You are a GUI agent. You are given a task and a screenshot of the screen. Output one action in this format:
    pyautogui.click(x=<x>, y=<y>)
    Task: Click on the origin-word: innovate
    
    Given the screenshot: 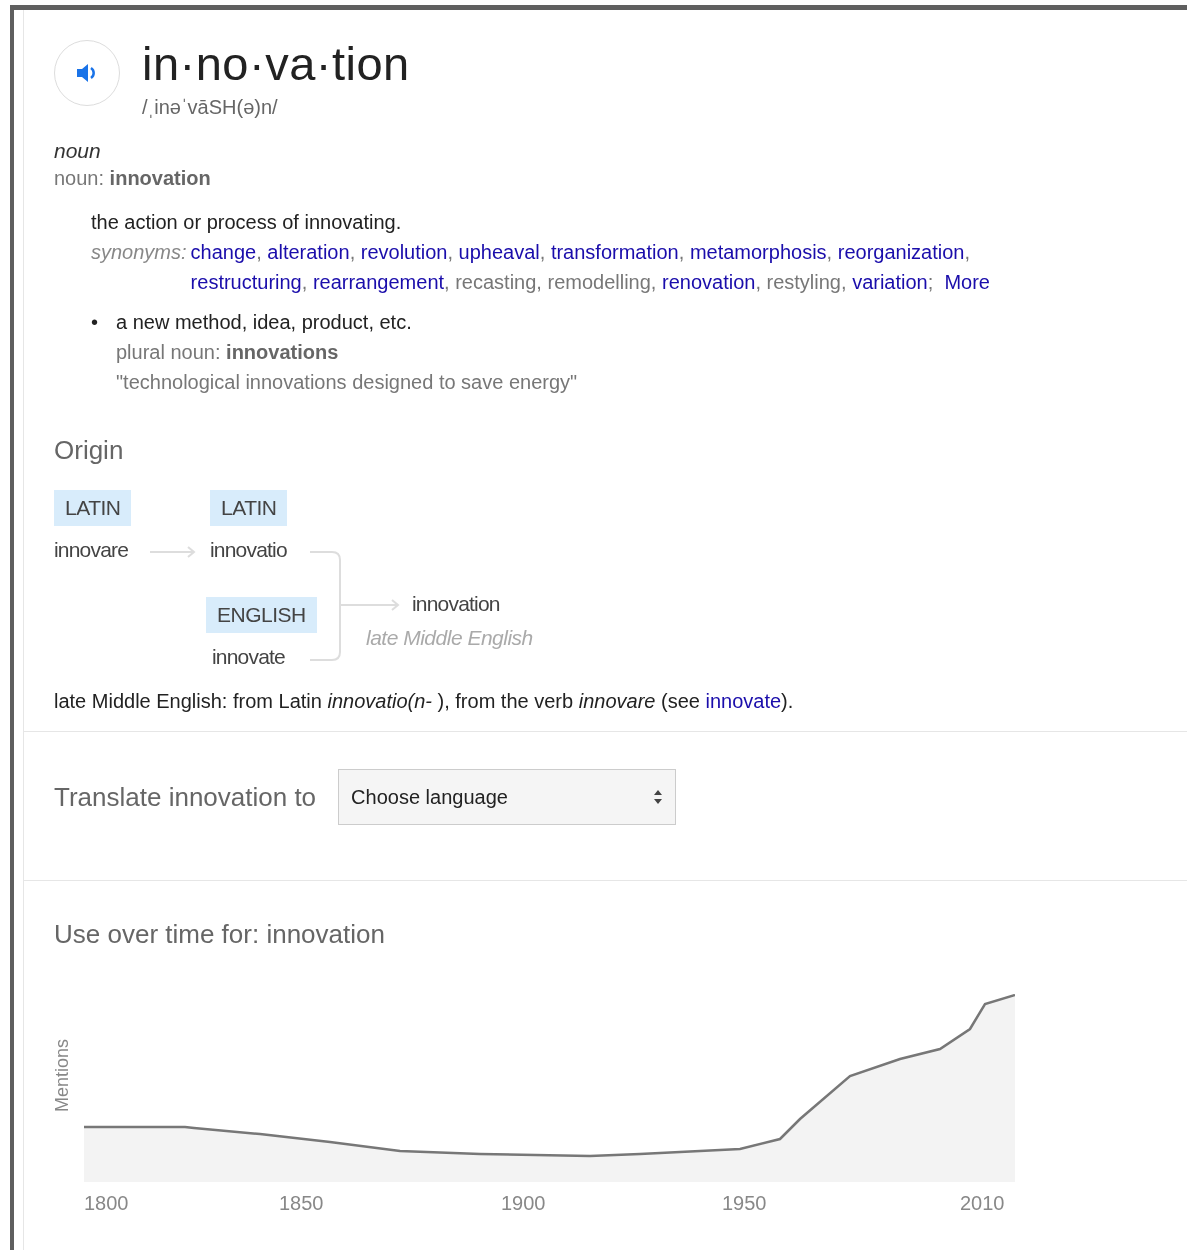 What is the action you would take?
    pyautogui.click(x=248, y=657)
    